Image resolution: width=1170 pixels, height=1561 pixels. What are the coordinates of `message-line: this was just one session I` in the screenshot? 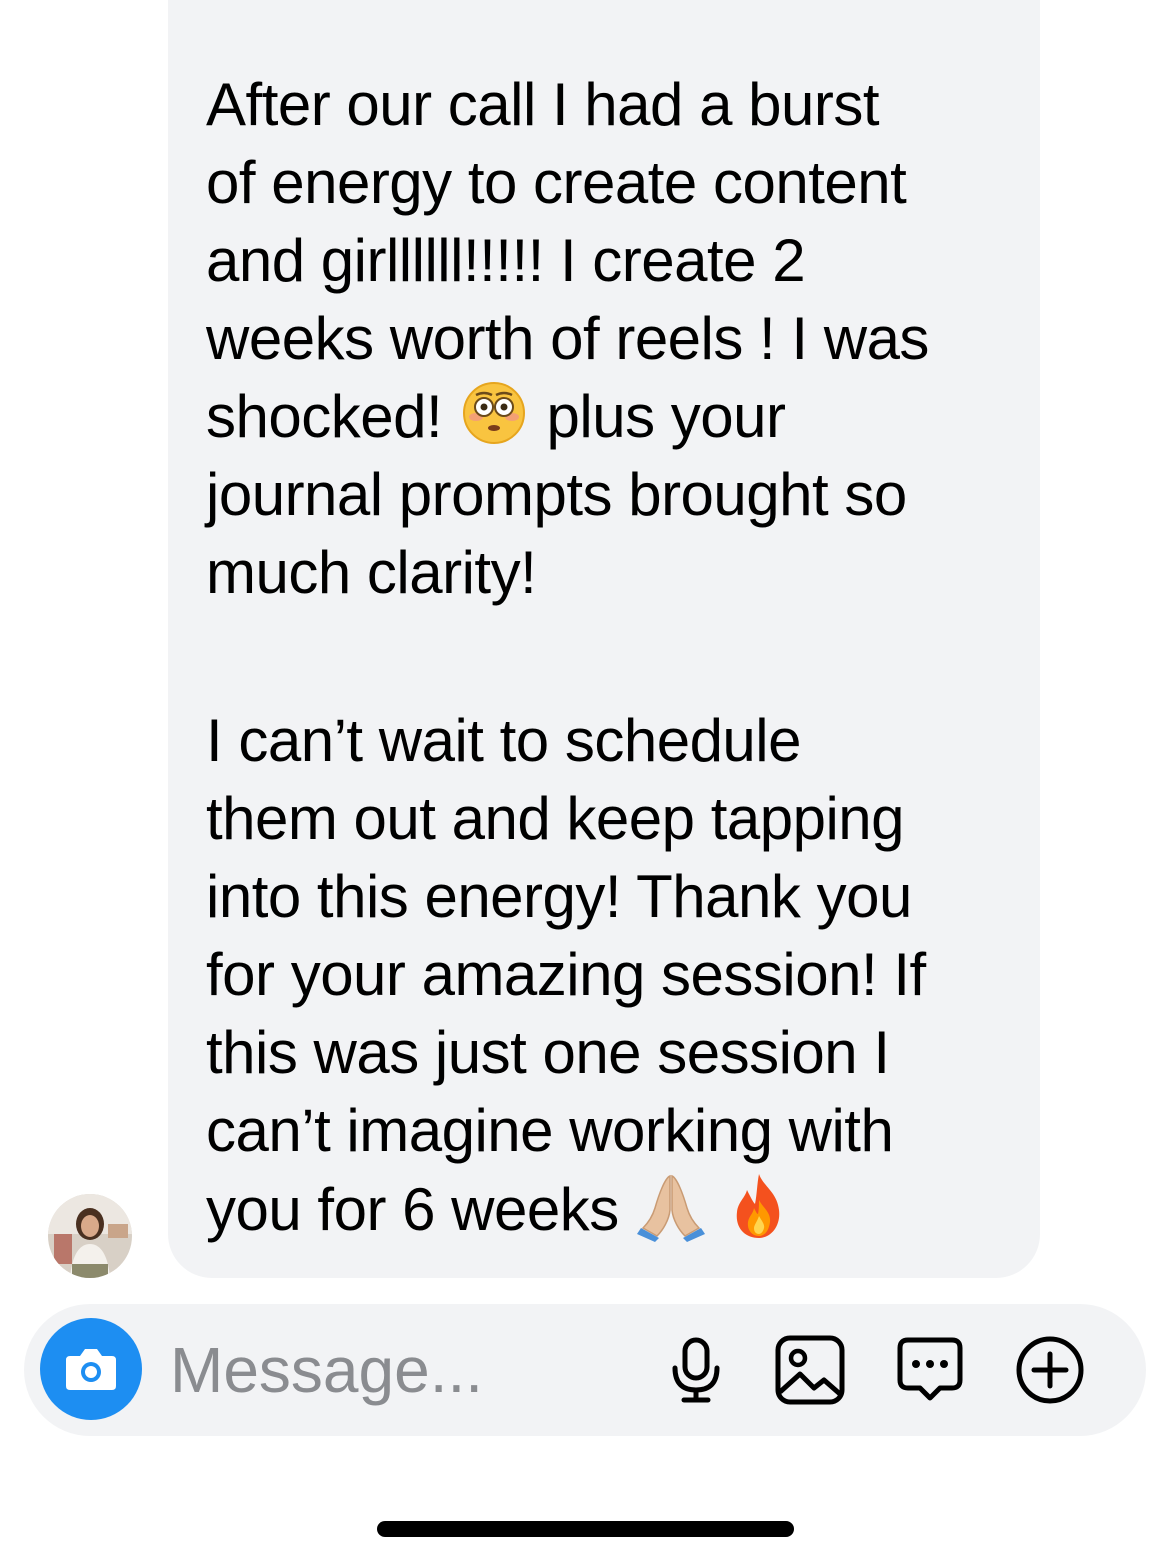 It's located at (548, 1052).